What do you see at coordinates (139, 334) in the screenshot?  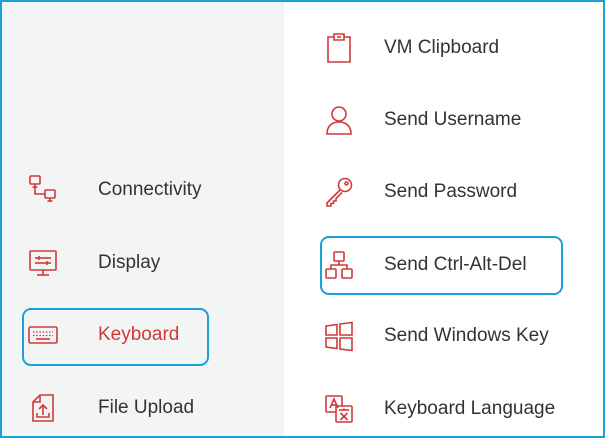 I see `nav-item-label: Keyboard` at bounding box center [139, 334].